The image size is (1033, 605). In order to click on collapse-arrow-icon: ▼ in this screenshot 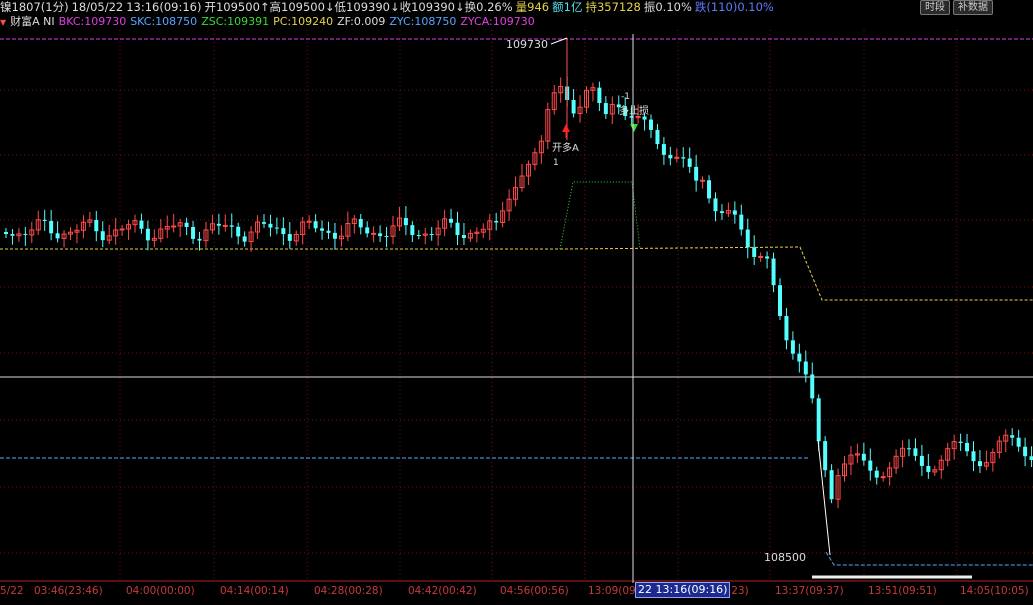, I will do `click(3, 22)`.